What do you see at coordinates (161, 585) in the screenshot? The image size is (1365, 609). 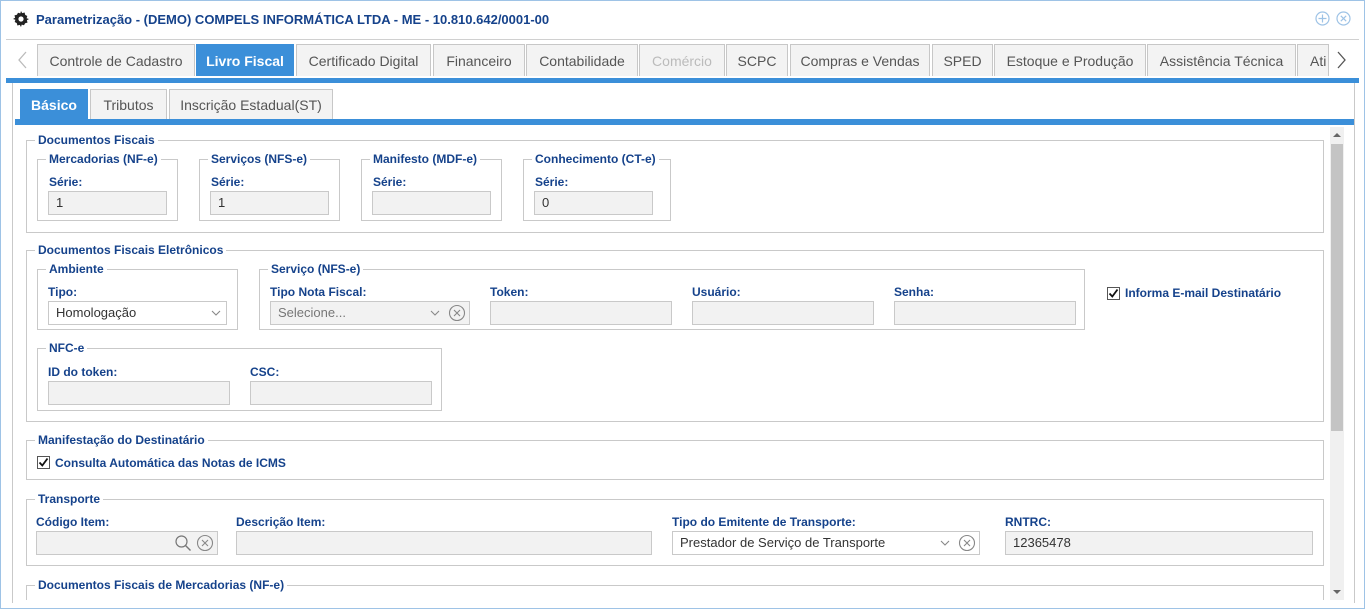 I see `mercadorias-nfe-legend: Documentos Fiscais de Mercadorias (NF-e)` at bounding box center [161, 585].